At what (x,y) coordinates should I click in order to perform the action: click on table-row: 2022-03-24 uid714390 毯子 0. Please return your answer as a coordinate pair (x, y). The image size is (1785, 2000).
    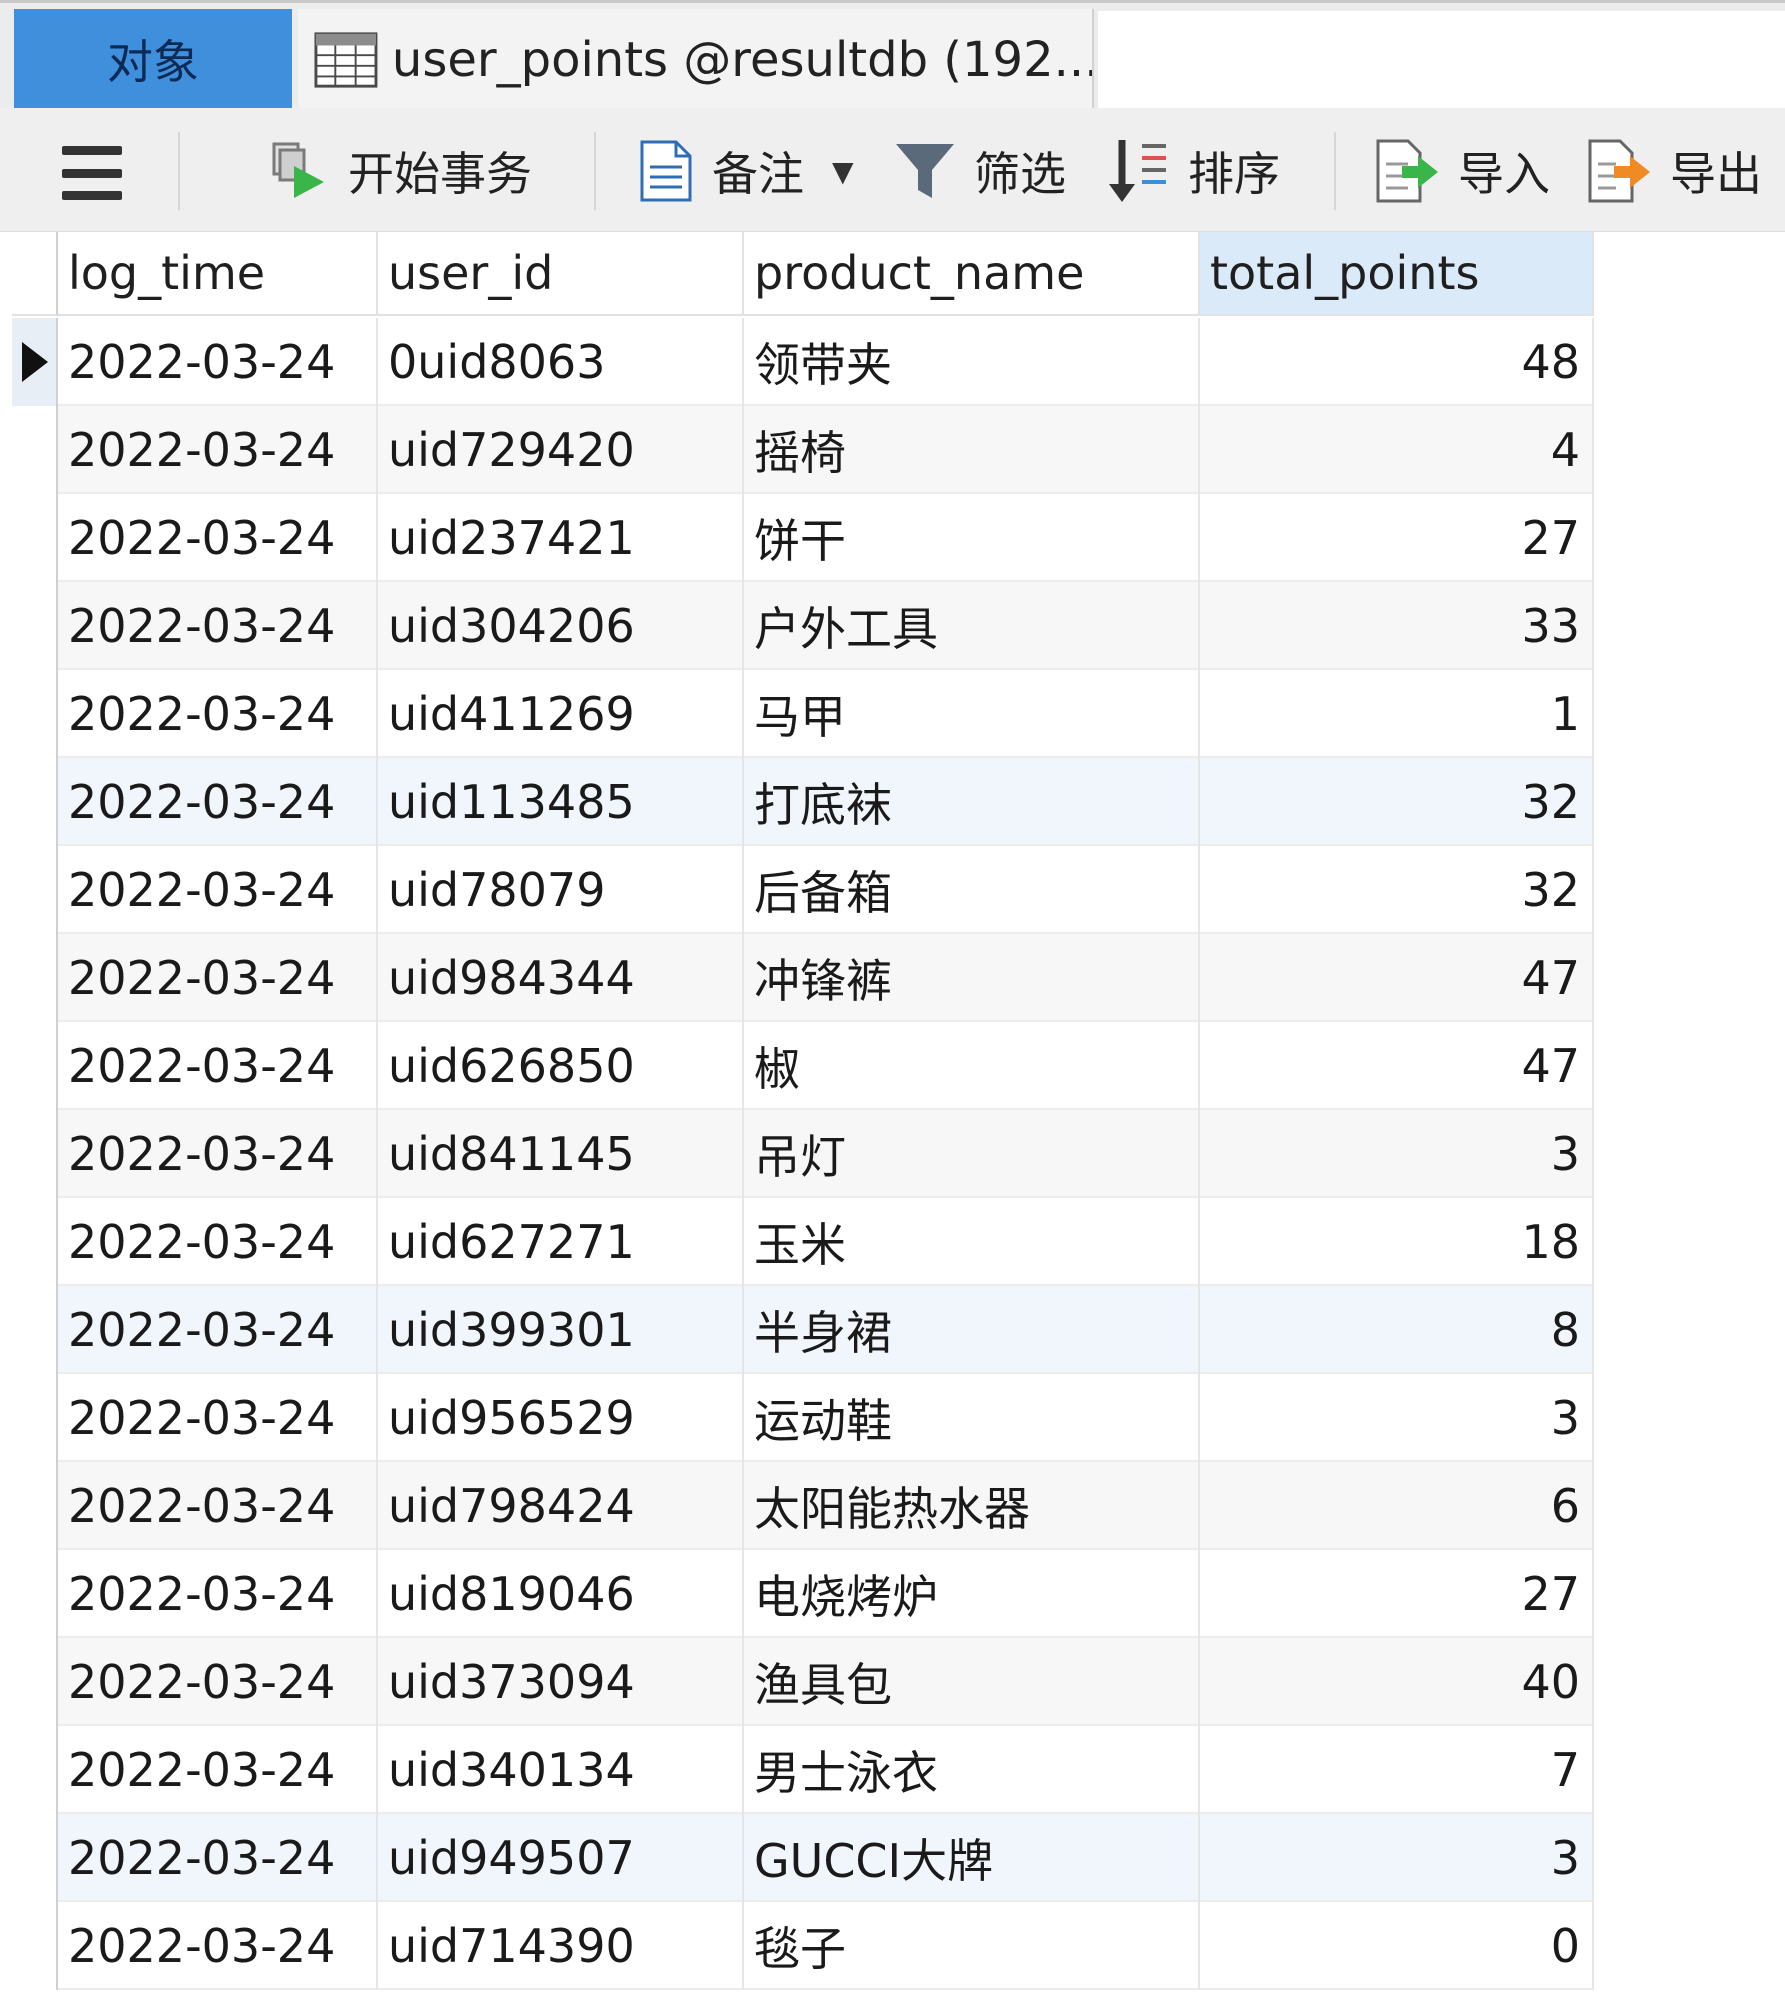
    Looking at the image, I should click on (826, 1946).